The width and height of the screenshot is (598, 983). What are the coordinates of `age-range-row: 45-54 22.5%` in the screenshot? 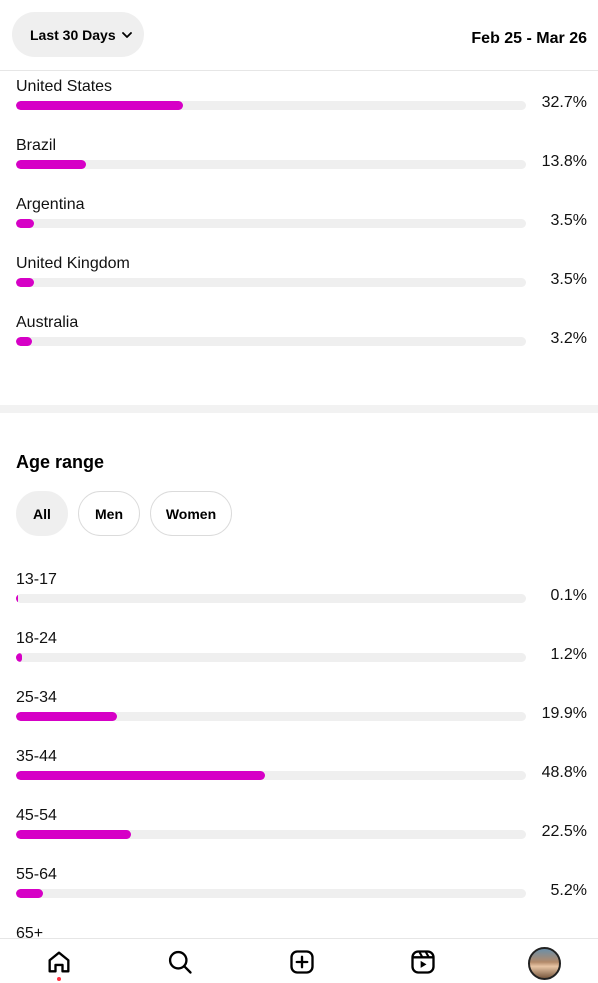 It's located at (301, 836).